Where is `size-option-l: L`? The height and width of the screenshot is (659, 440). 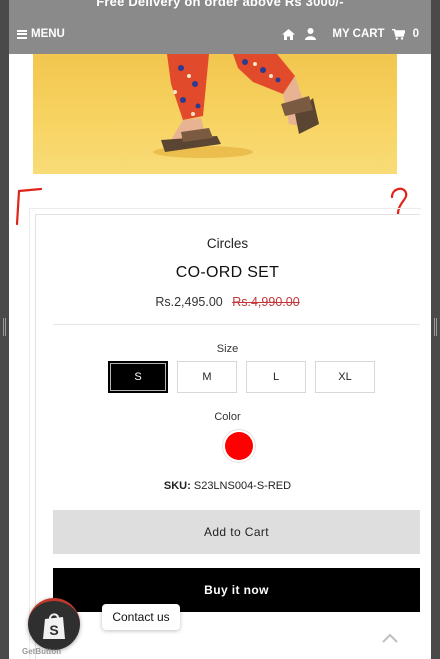 size-option-l: L is located at coordinates (276, 377).